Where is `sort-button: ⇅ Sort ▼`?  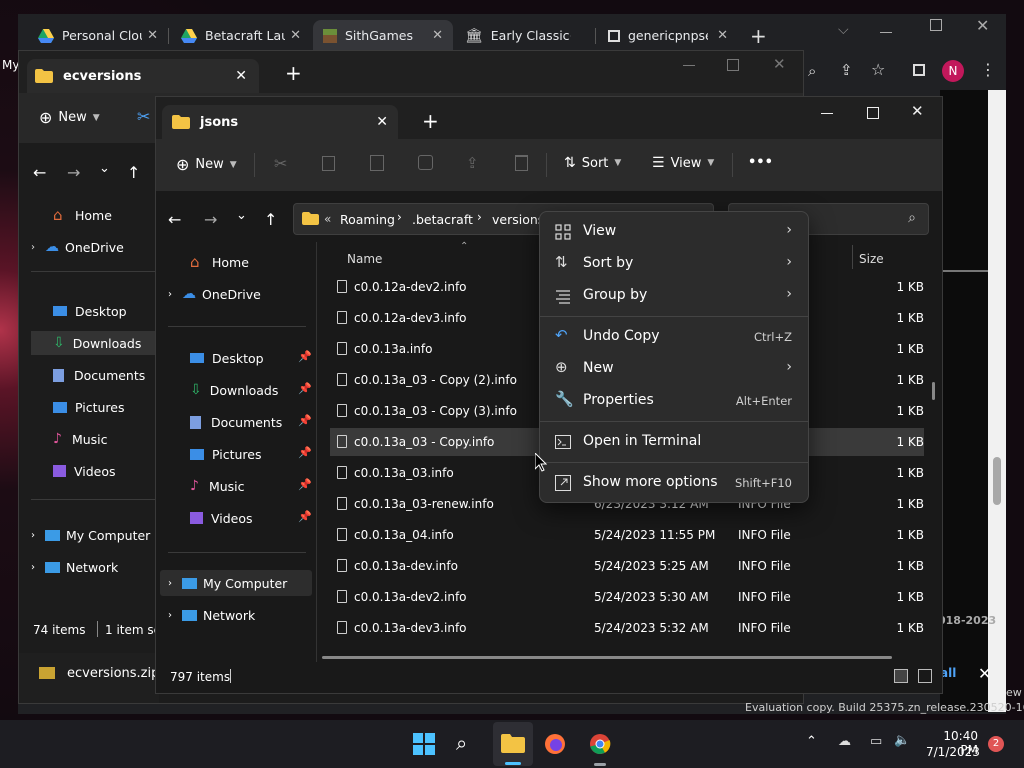
sort-button: ⇅ Sort ▼ is located at coordinates (592, 163).